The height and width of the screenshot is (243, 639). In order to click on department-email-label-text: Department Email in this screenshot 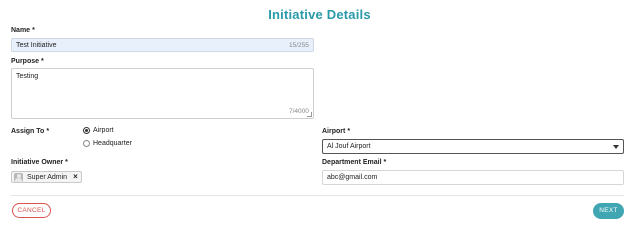, I will do `click(352, 162)`.